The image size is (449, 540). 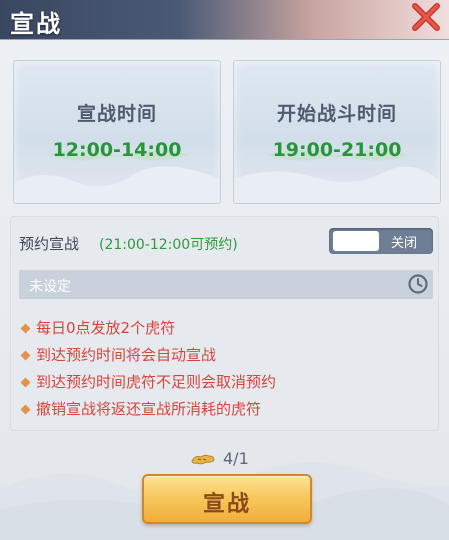 What do you see at coordinates (337, 132) in the screenshot?
I see `battle-time-card: 开始战斗时间 19:00-21:00` at bounding box center [337, 132].